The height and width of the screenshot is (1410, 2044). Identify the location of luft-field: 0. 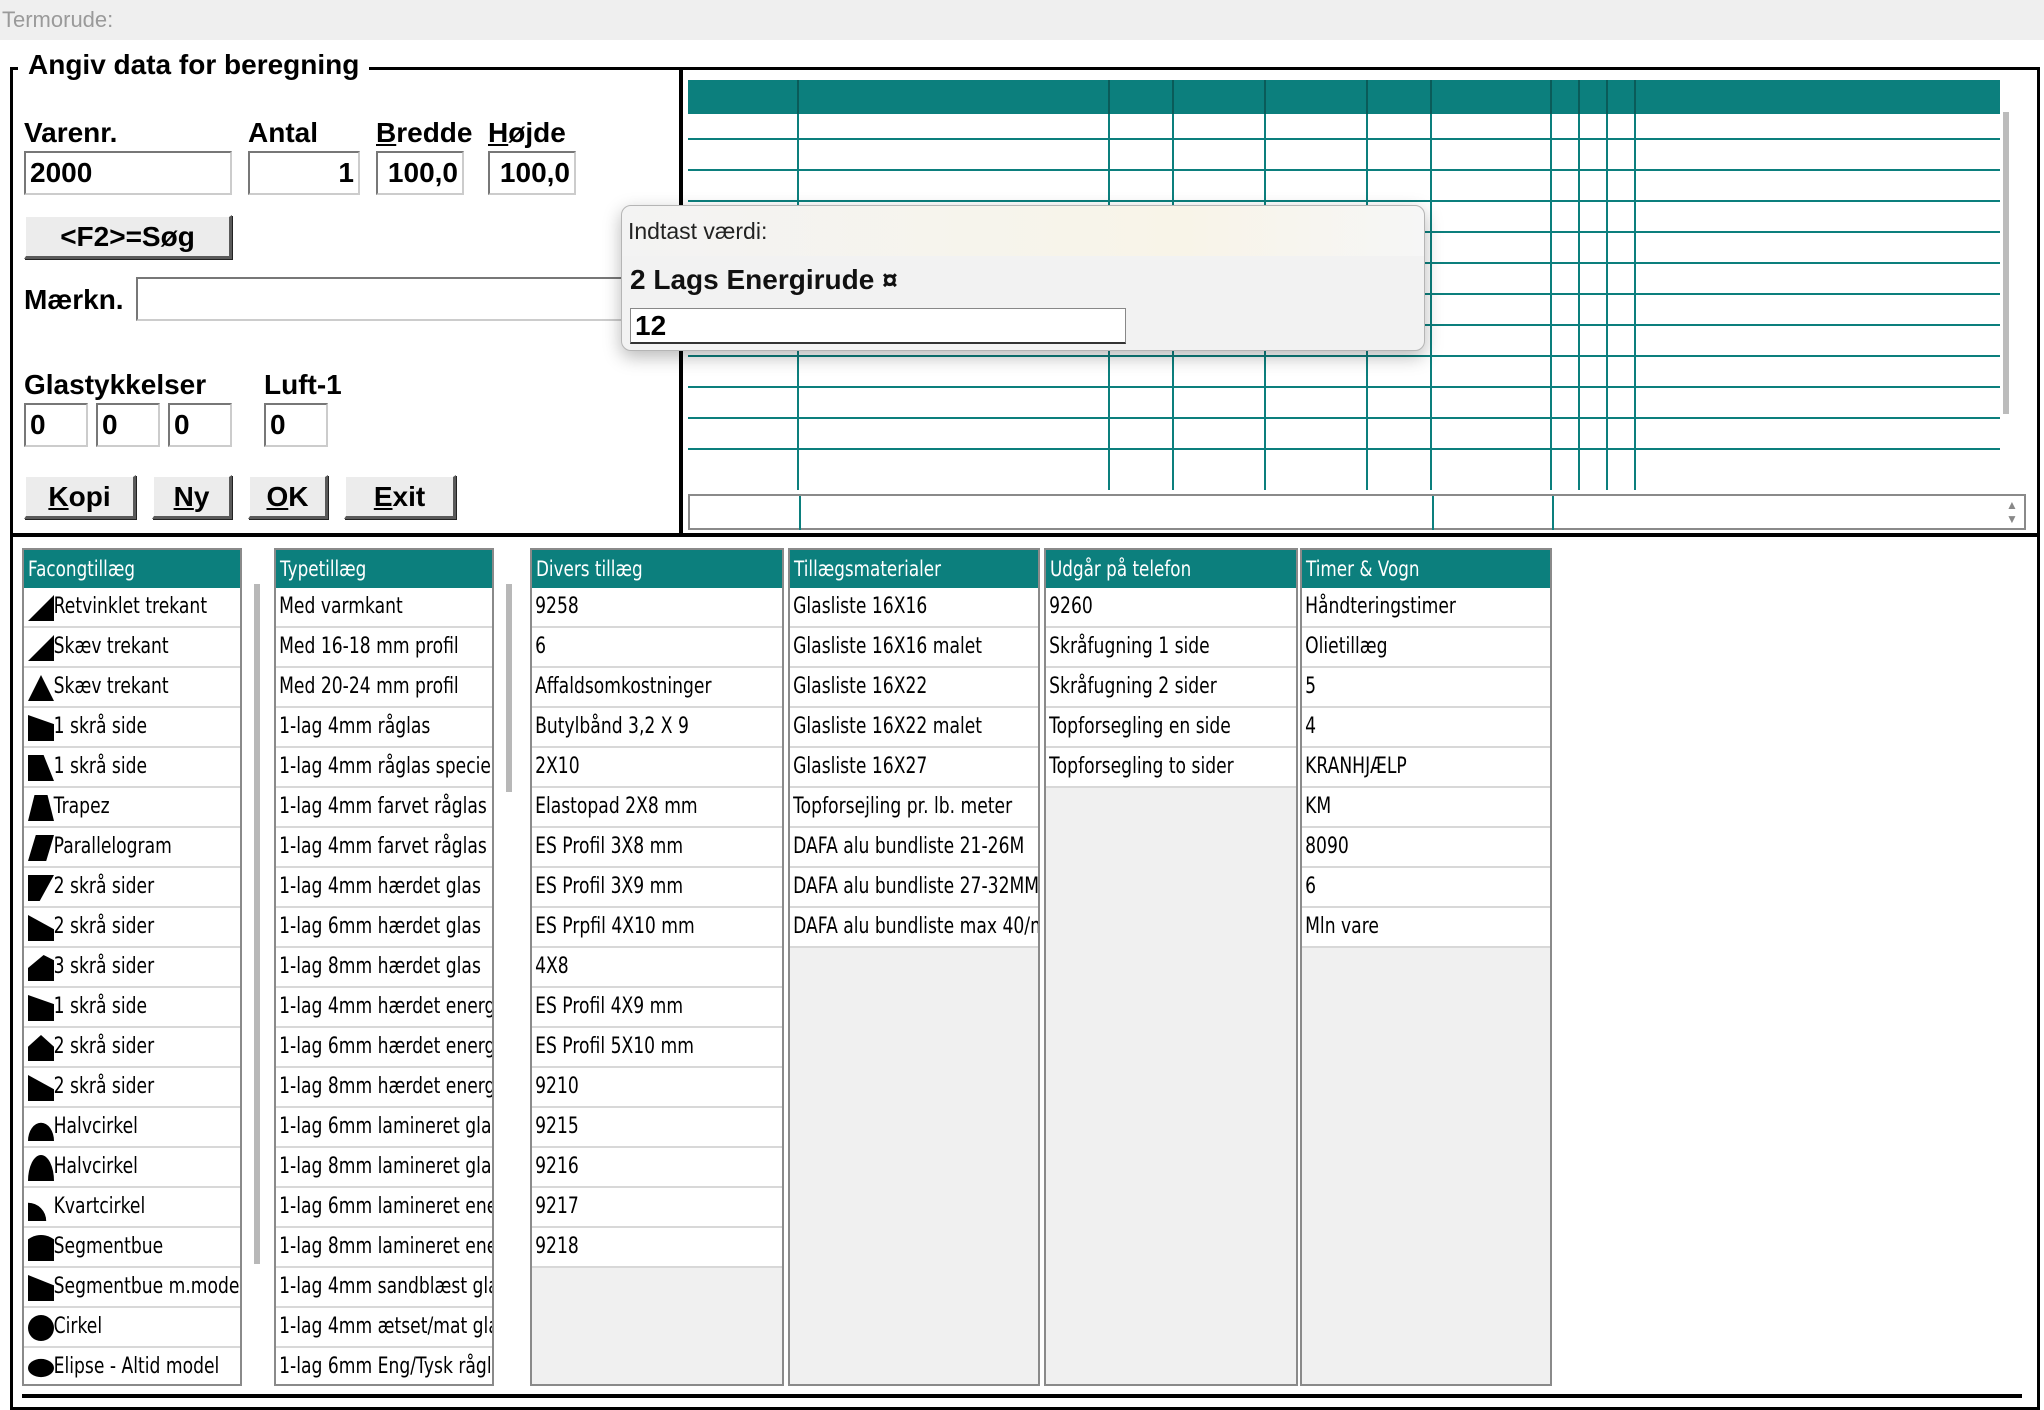
(296, 425).